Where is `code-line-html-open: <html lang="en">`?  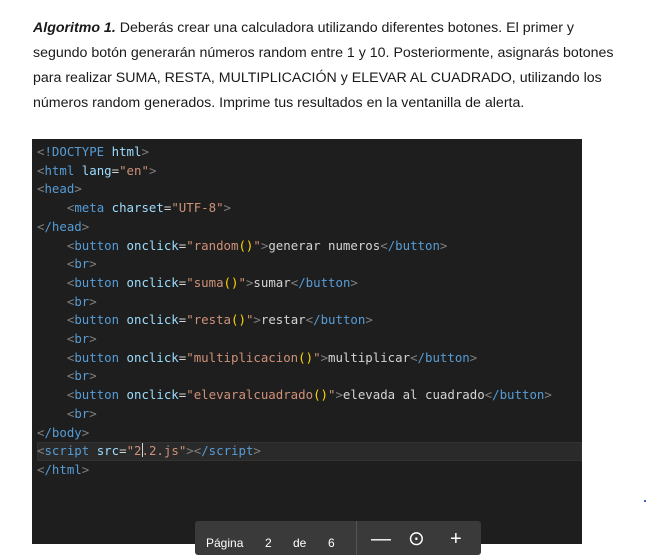
code-line-html-open: <html lang="en"> is located at coordinates (97, 170).